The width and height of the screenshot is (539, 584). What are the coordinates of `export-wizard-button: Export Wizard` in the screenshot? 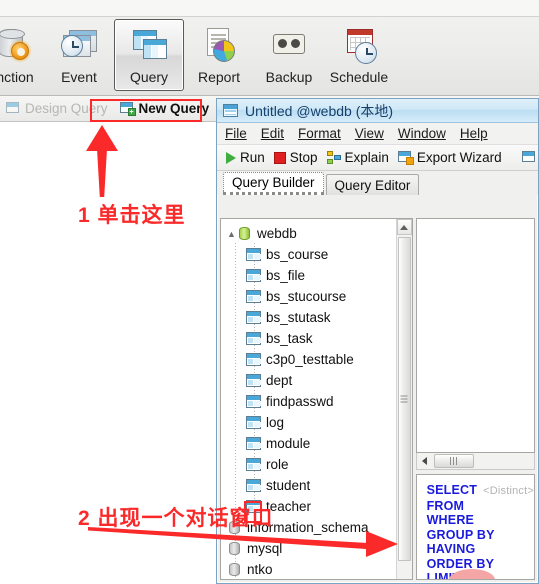 It's located at (450, 158).